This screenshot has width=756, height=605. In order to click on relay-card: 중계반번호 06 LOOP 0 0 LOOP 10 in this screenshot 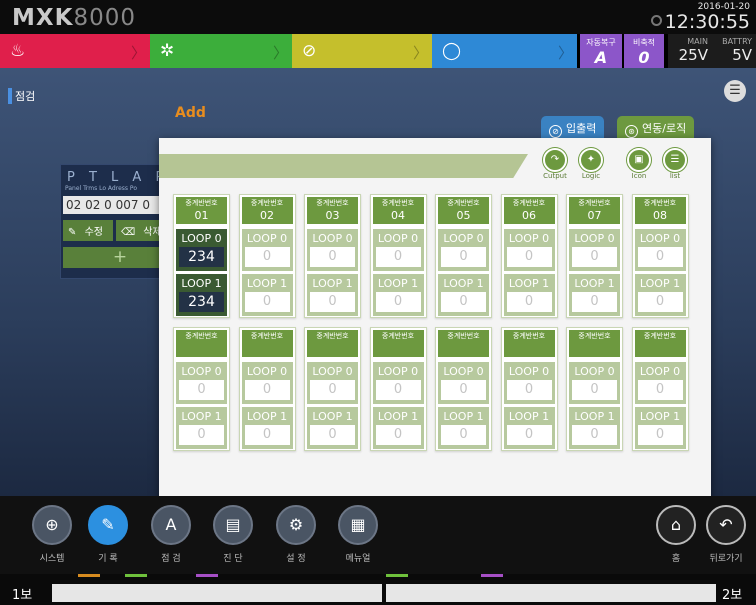, I will do `click(529, 256)`.